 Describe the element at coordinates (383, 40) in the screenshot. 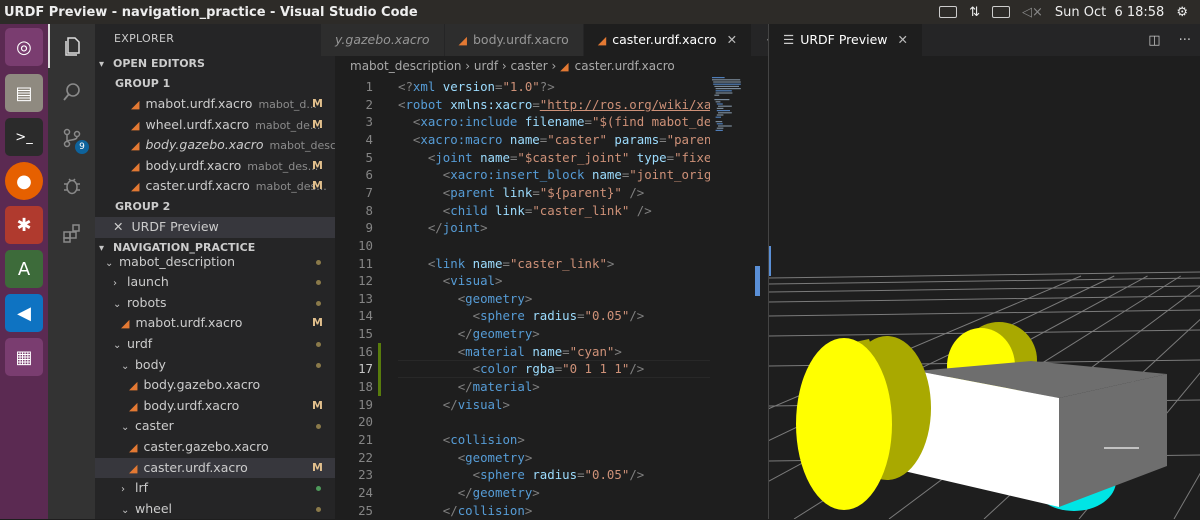

I see `editor-tab: y.gazebo.xacro` at that location.